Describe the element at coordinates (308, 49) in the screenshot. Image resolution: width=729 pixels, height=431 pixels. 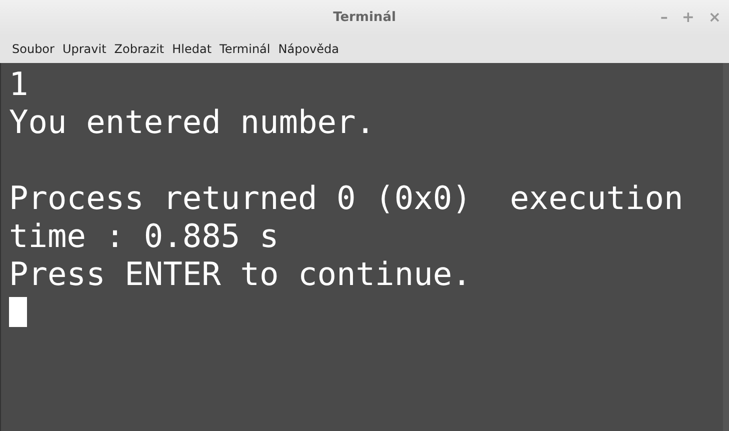
I see `menu-item: Nápověda` at that location.